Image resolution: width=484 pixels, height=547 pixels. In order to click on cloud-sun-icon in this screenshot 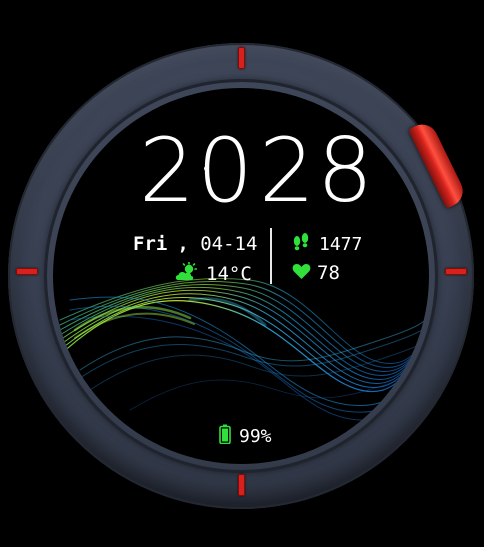, I will do `click(187, 273)`.